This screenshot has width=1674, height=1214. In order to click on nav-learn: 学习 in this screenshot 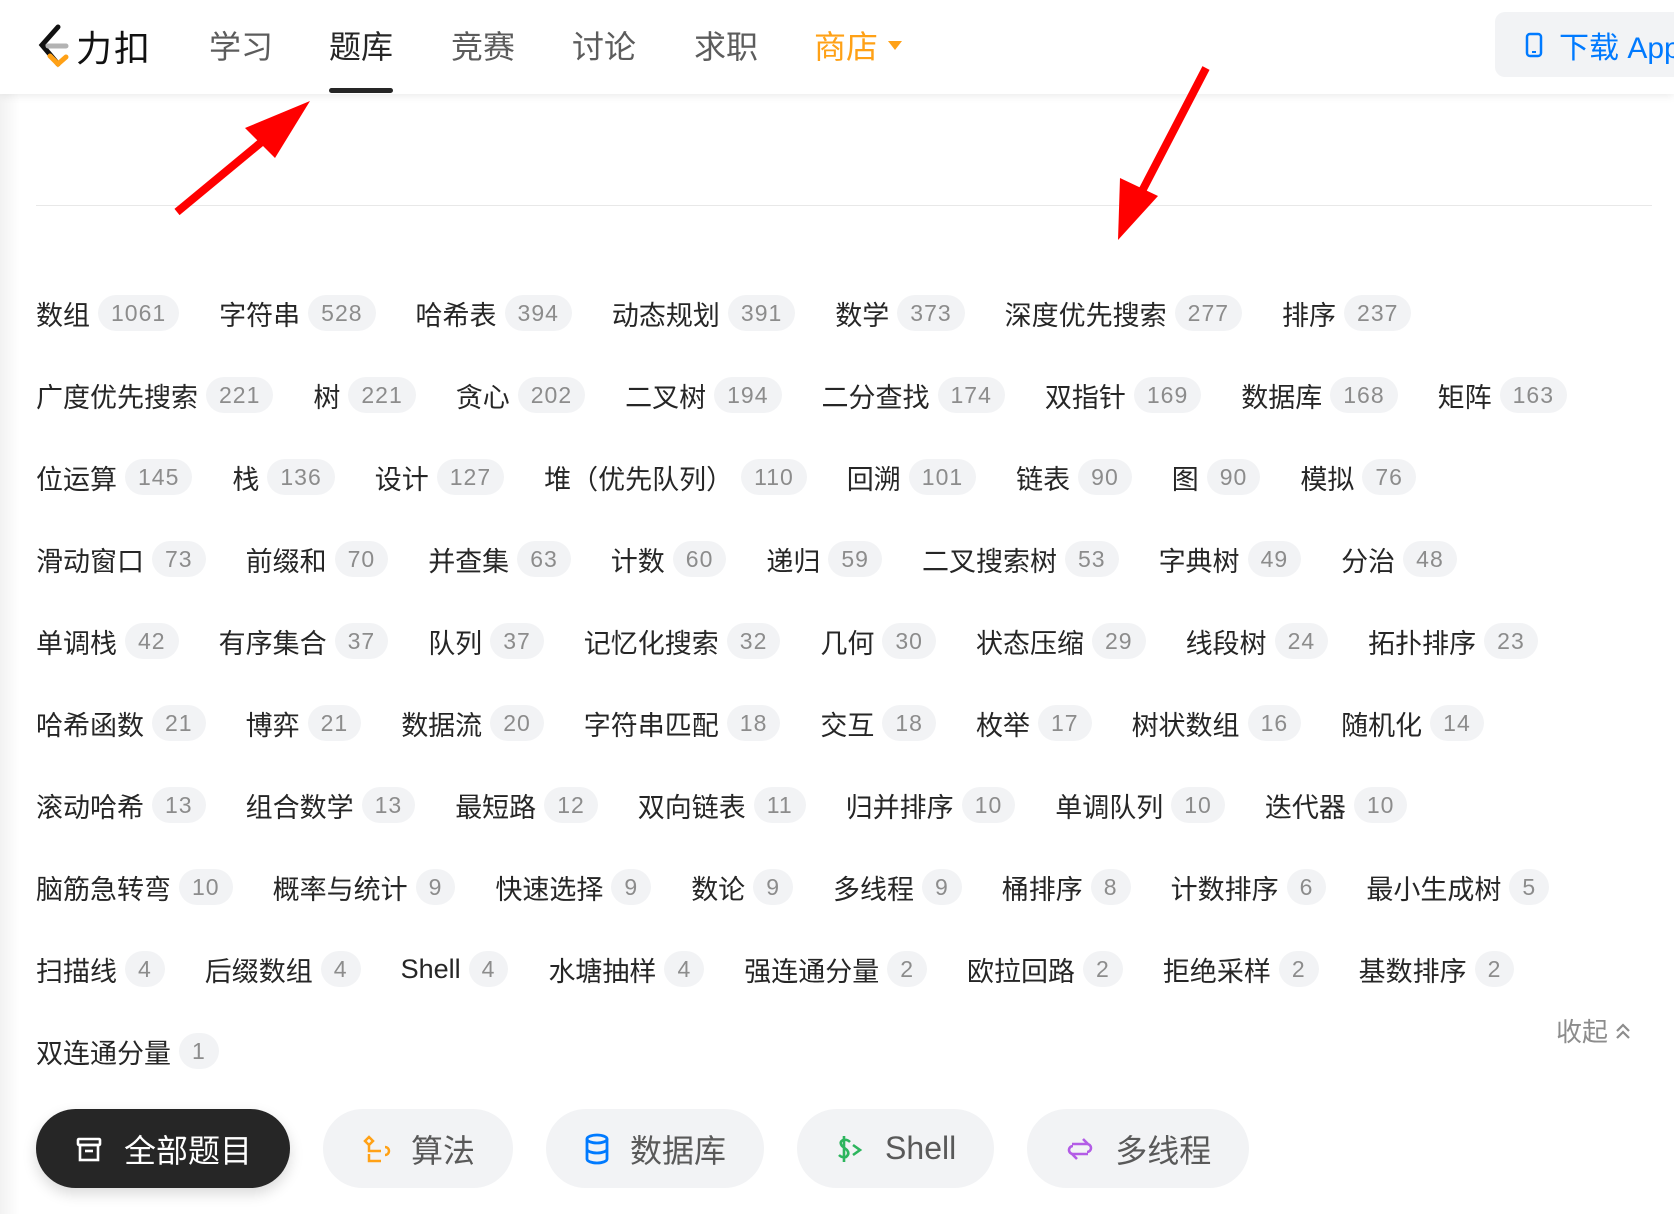, I will do `click(241, 45)`.